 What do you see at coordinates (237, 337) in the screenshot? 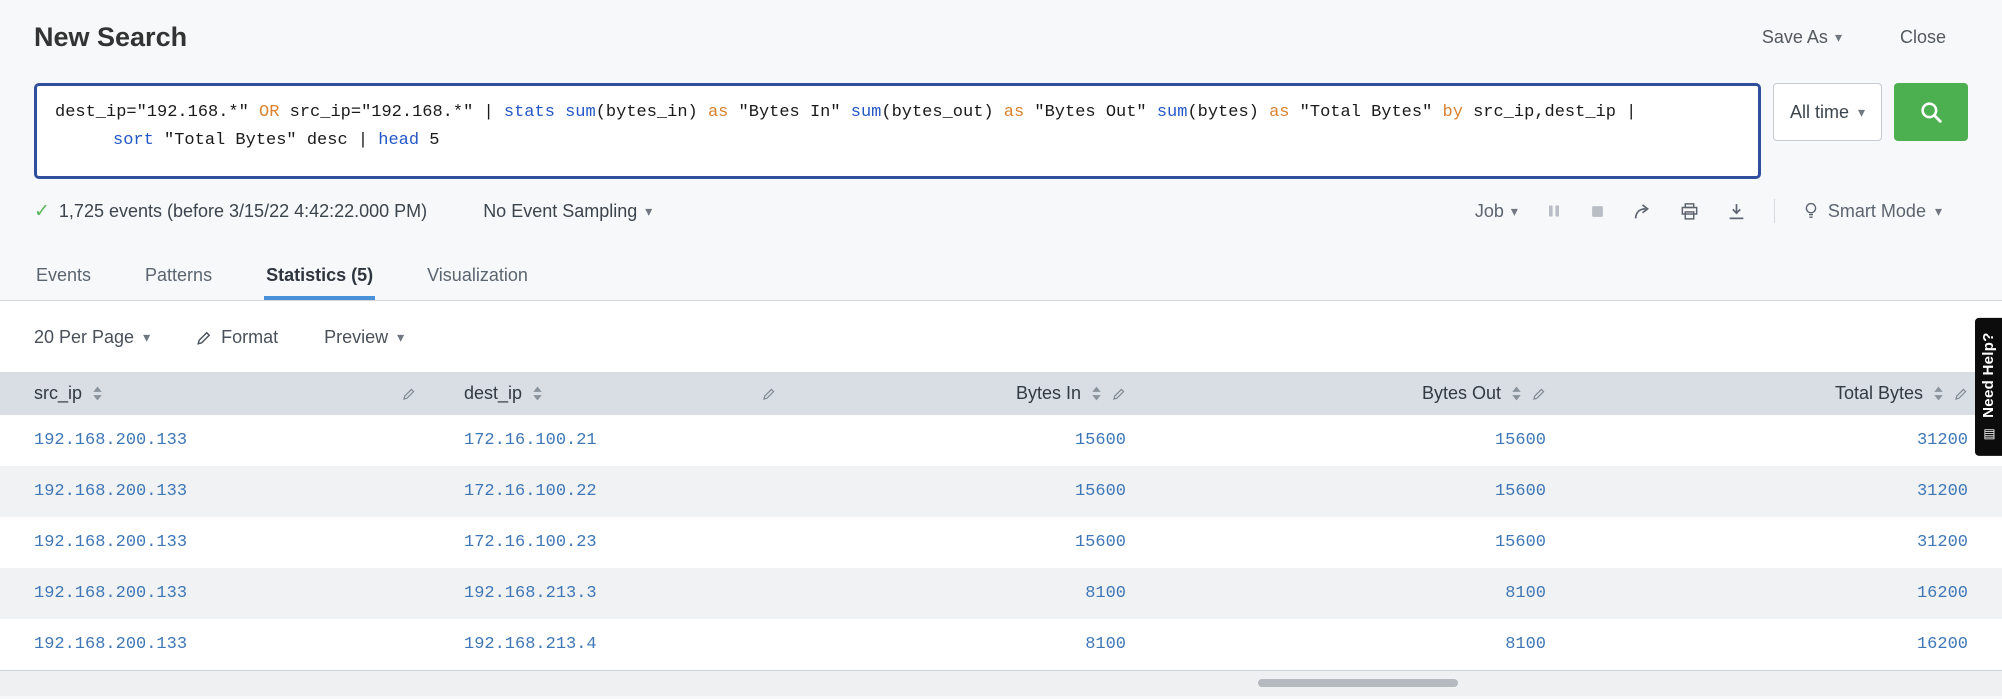
I see `format-button: Format` at bounding box center [237, 337].